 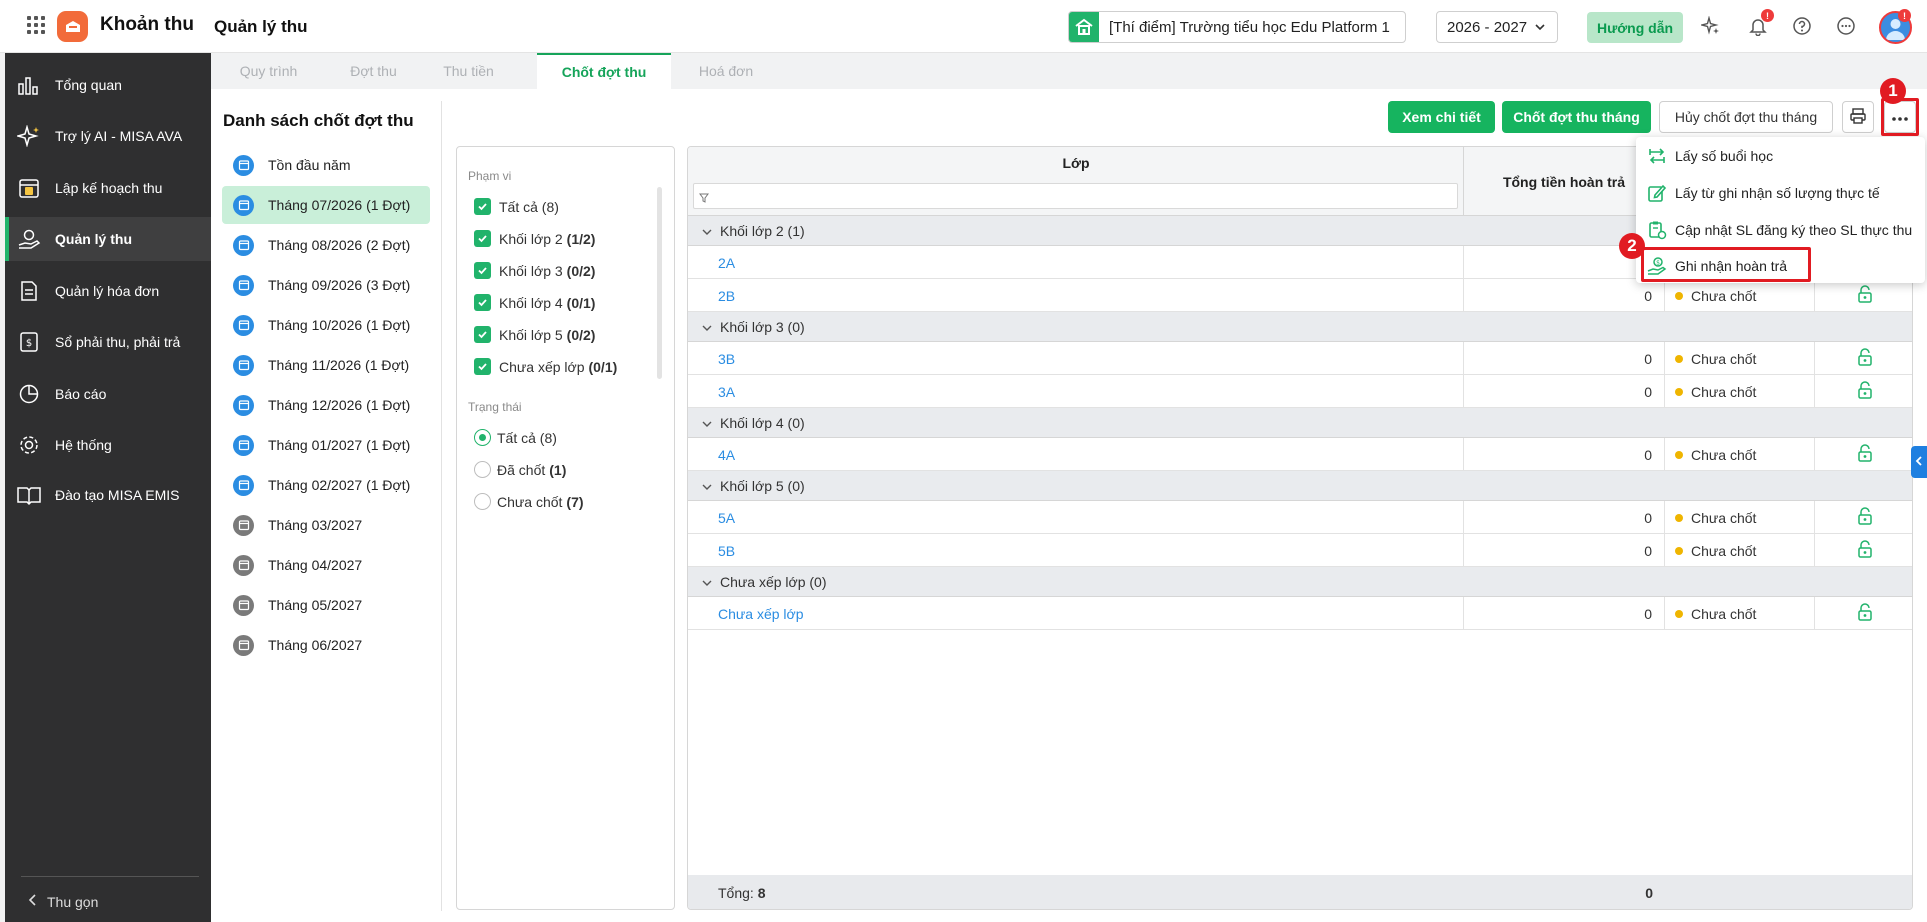 I want to click on class-link: 2B, so click(x=1076, y=295).